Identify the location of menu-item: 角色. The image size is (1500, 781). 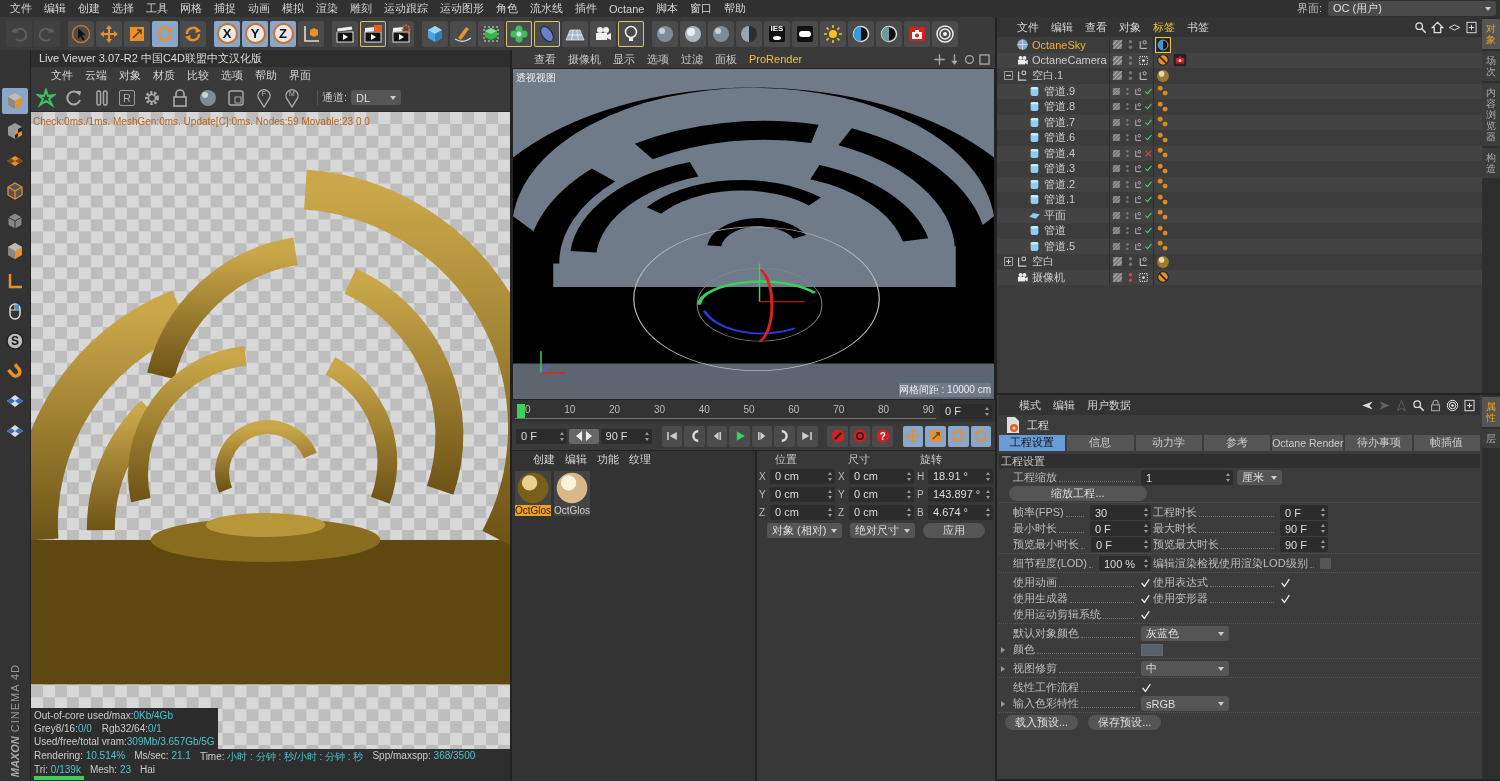
(507, 8).